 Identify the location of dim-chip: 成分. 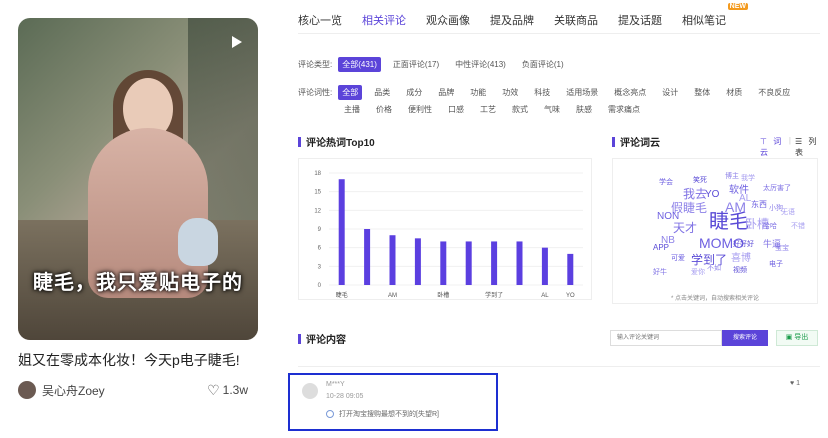
(414, 92).